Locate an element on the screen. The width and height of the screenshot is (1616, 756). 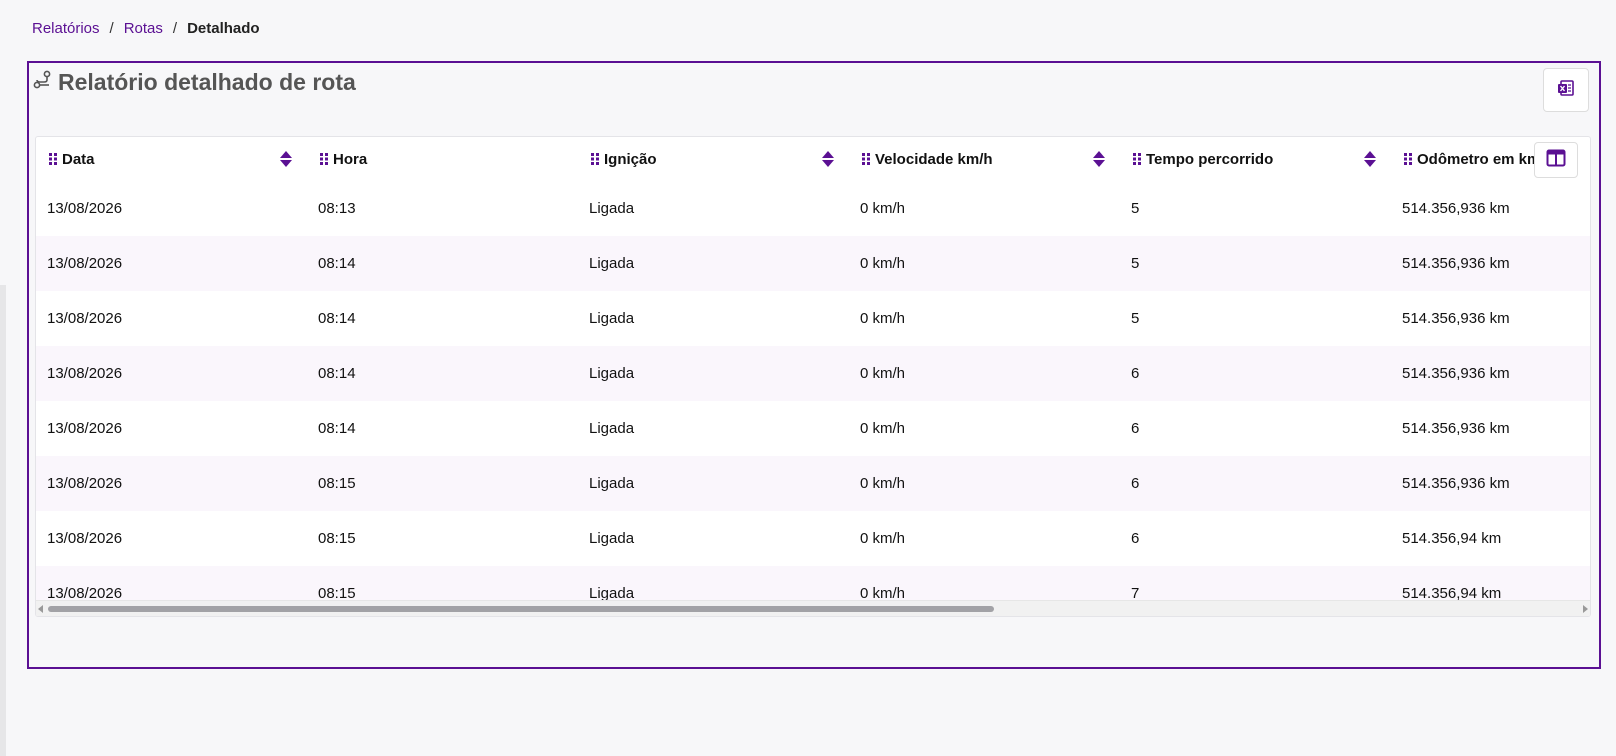
column-header-velocidade: Velocidade km/h is located at coordinates (984, 159).